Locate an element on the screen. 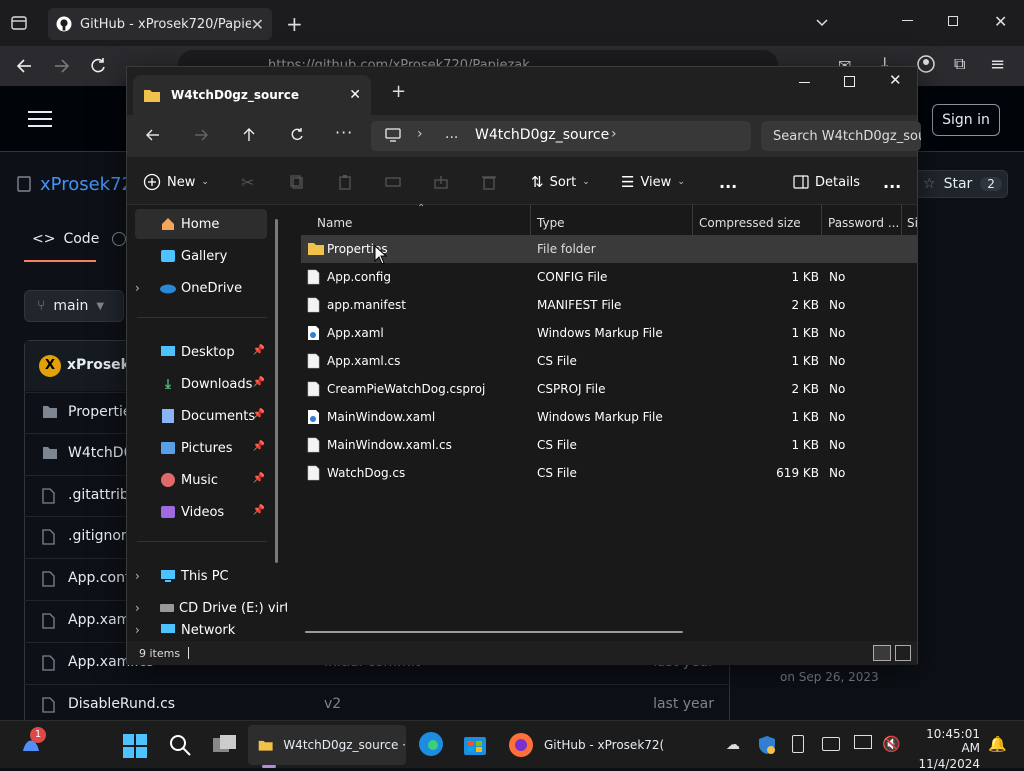 Image resolution: width=1024 pixels, height=771 pixels. column-header-size: Si is located at coordinates (912, 223).